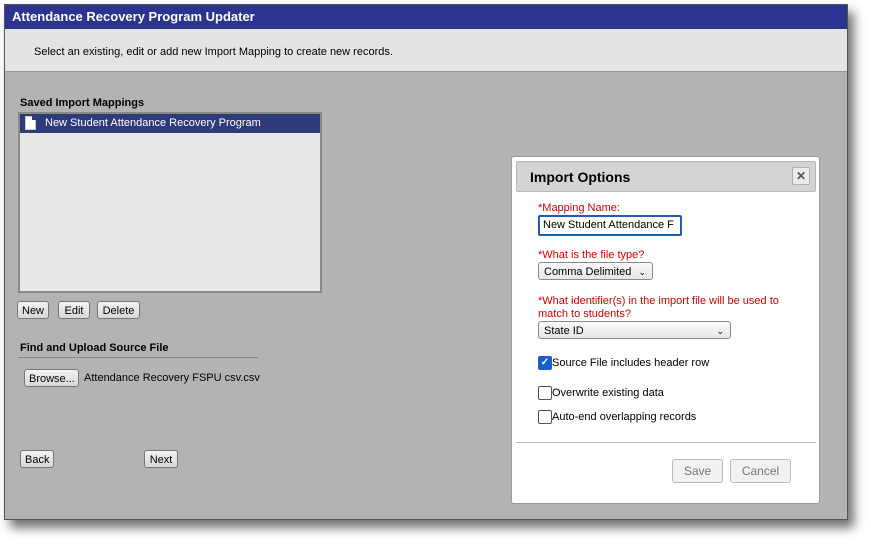 The height and width of the screenshot is (546, 871). Describe the element at coordinates (170, 202) in the screenshot. I see `saved-mappings-list: New Student Attendance Recovery Program` at that location.